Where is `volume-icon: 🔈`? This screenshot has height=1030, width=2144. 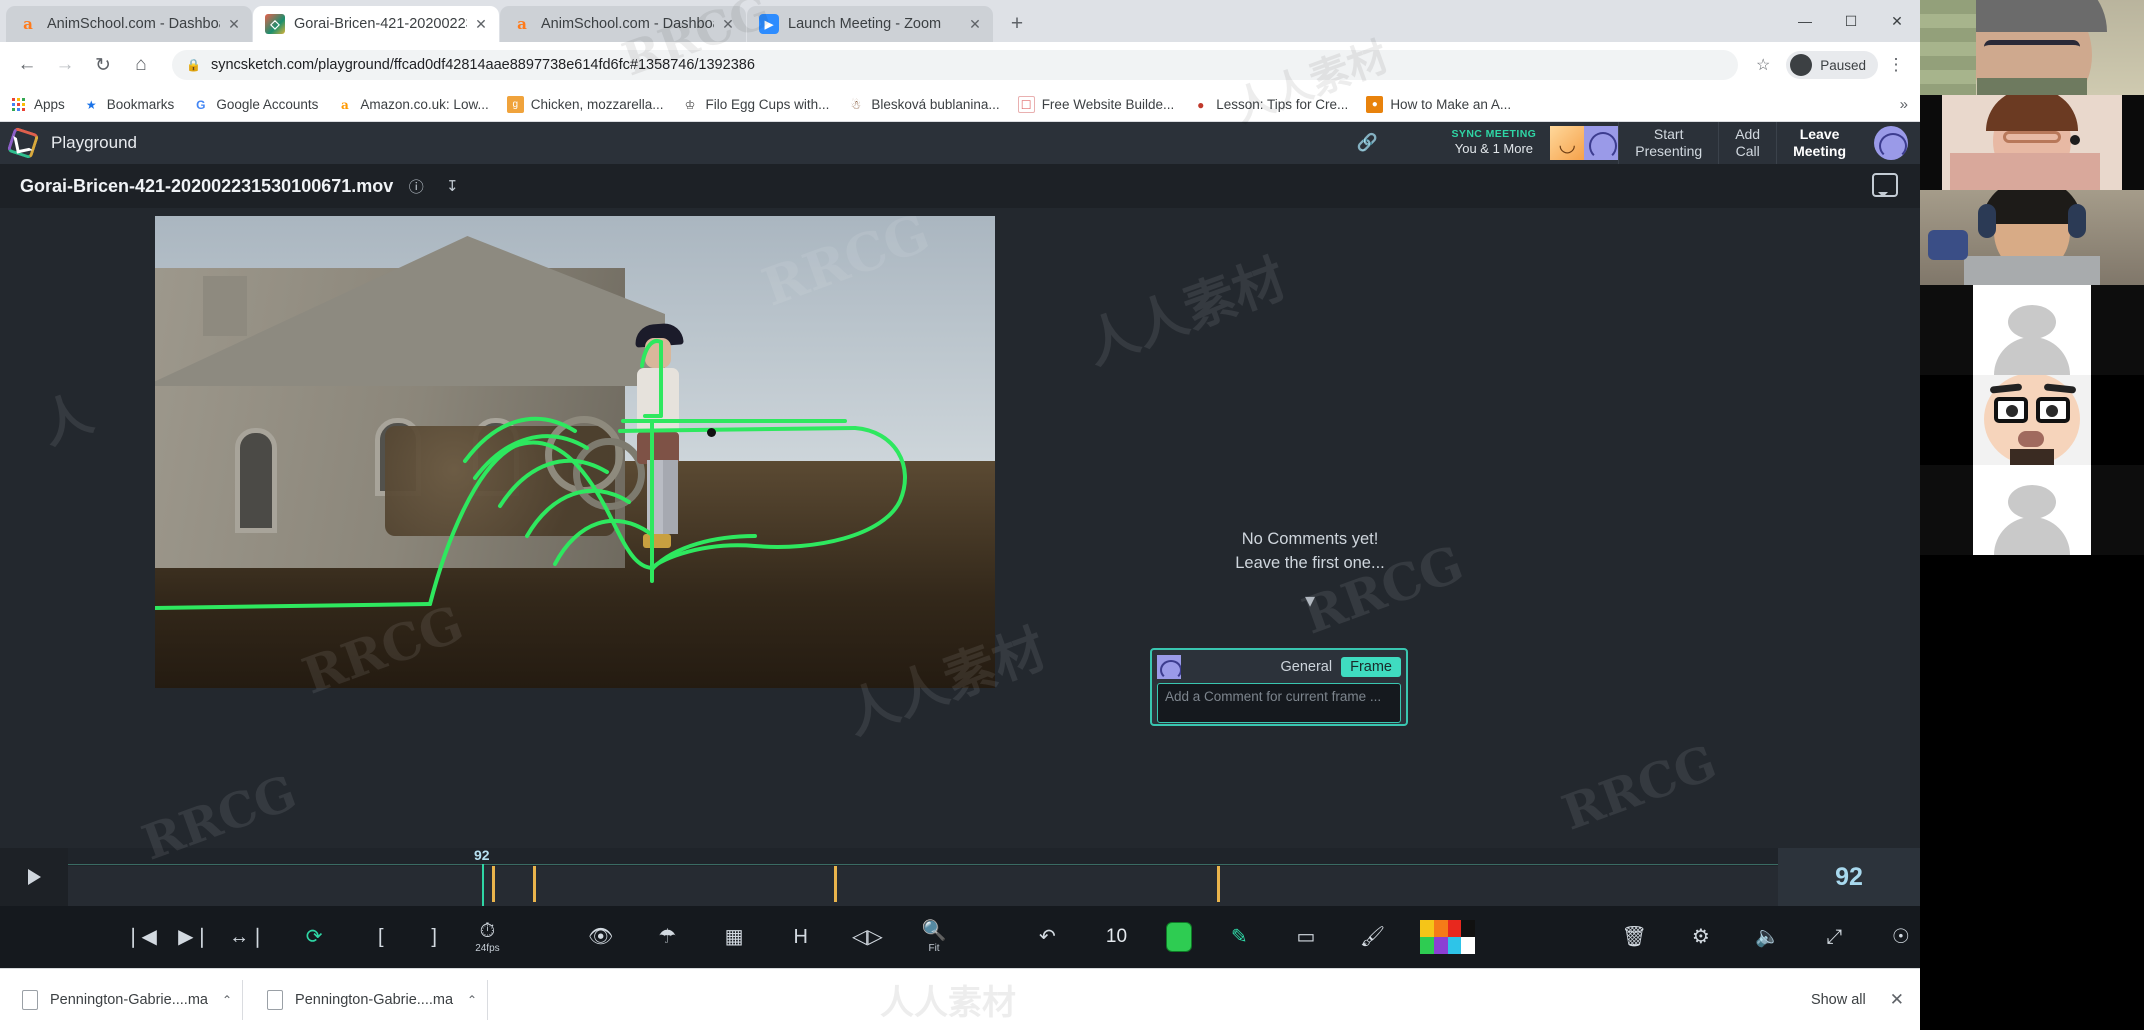 volume-icon: 🔈 is located at coordinates (1767, 937).